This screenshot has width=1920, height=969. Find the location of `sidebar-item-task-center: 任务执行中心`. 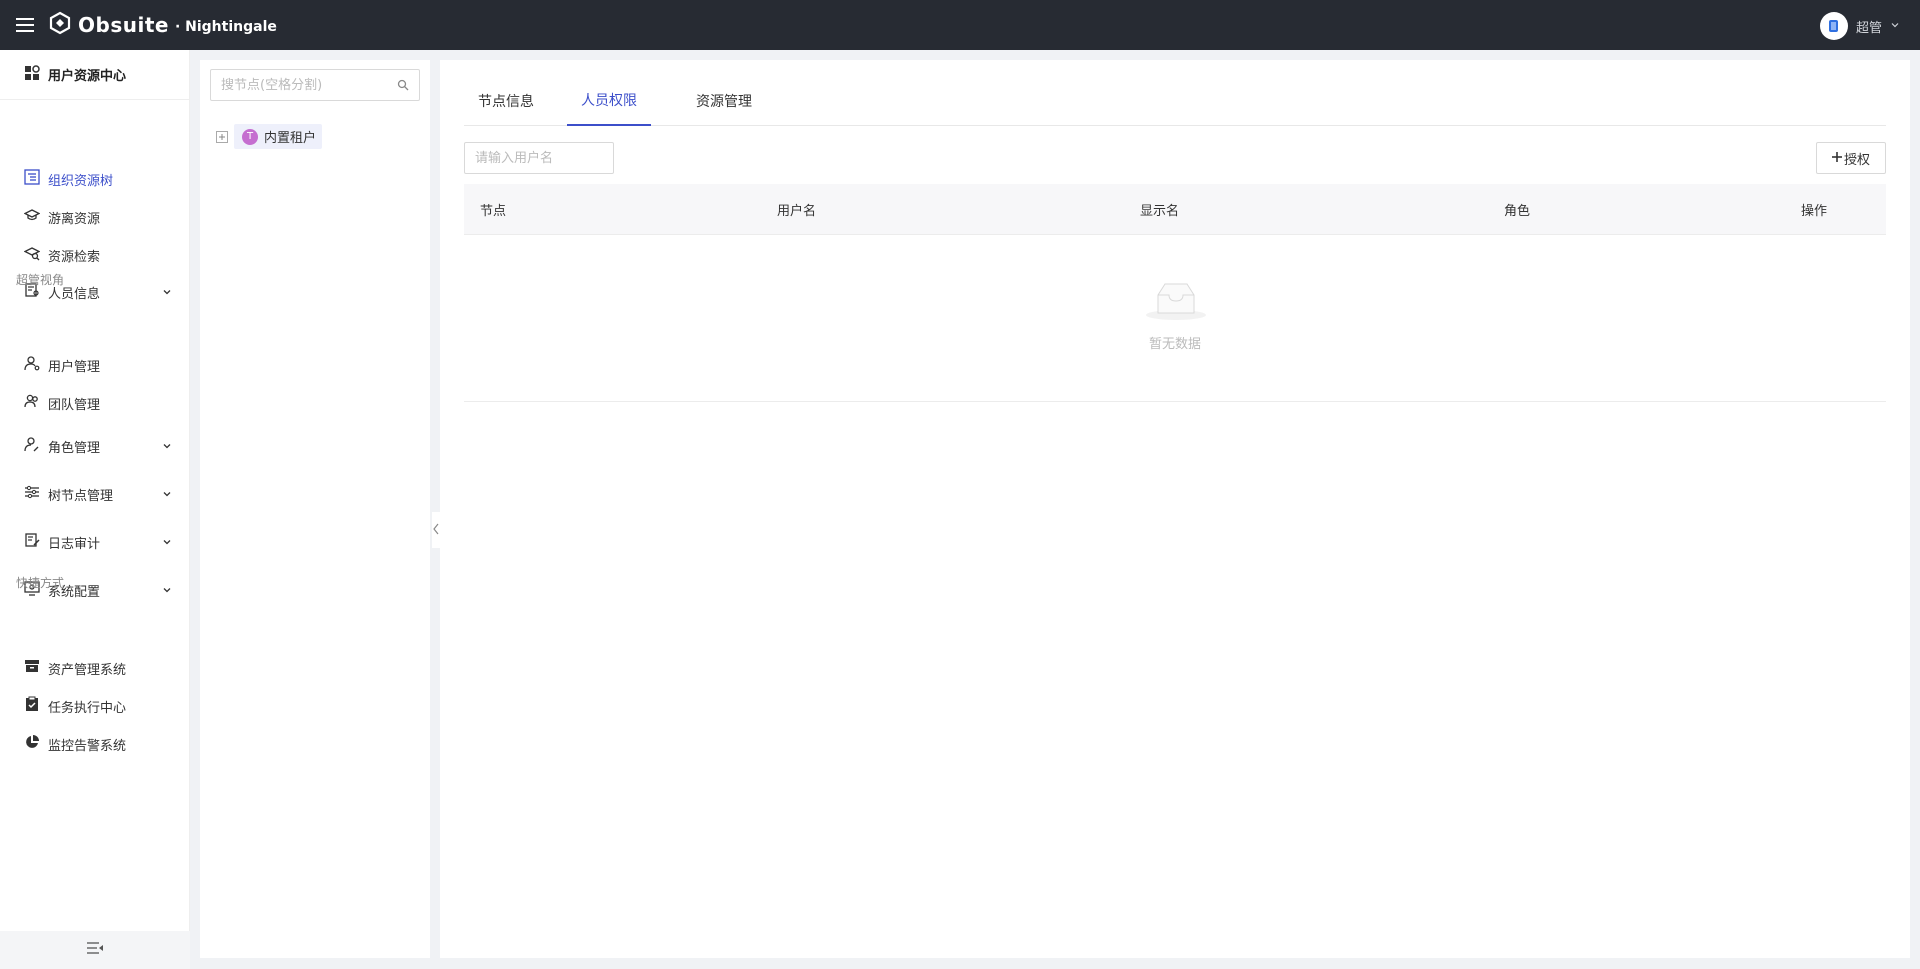

sidebar-item-task-center: 任务执行中心 is located at coordinates (95, 706).